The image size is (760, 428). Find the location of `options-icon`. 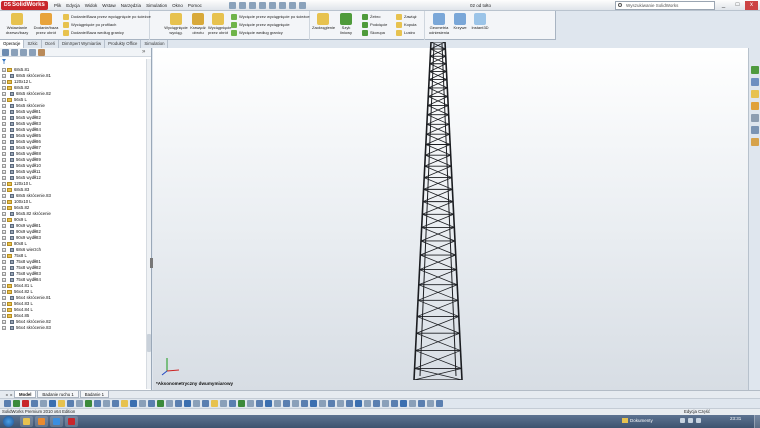

options-icon is located at coordinates (302, 5).